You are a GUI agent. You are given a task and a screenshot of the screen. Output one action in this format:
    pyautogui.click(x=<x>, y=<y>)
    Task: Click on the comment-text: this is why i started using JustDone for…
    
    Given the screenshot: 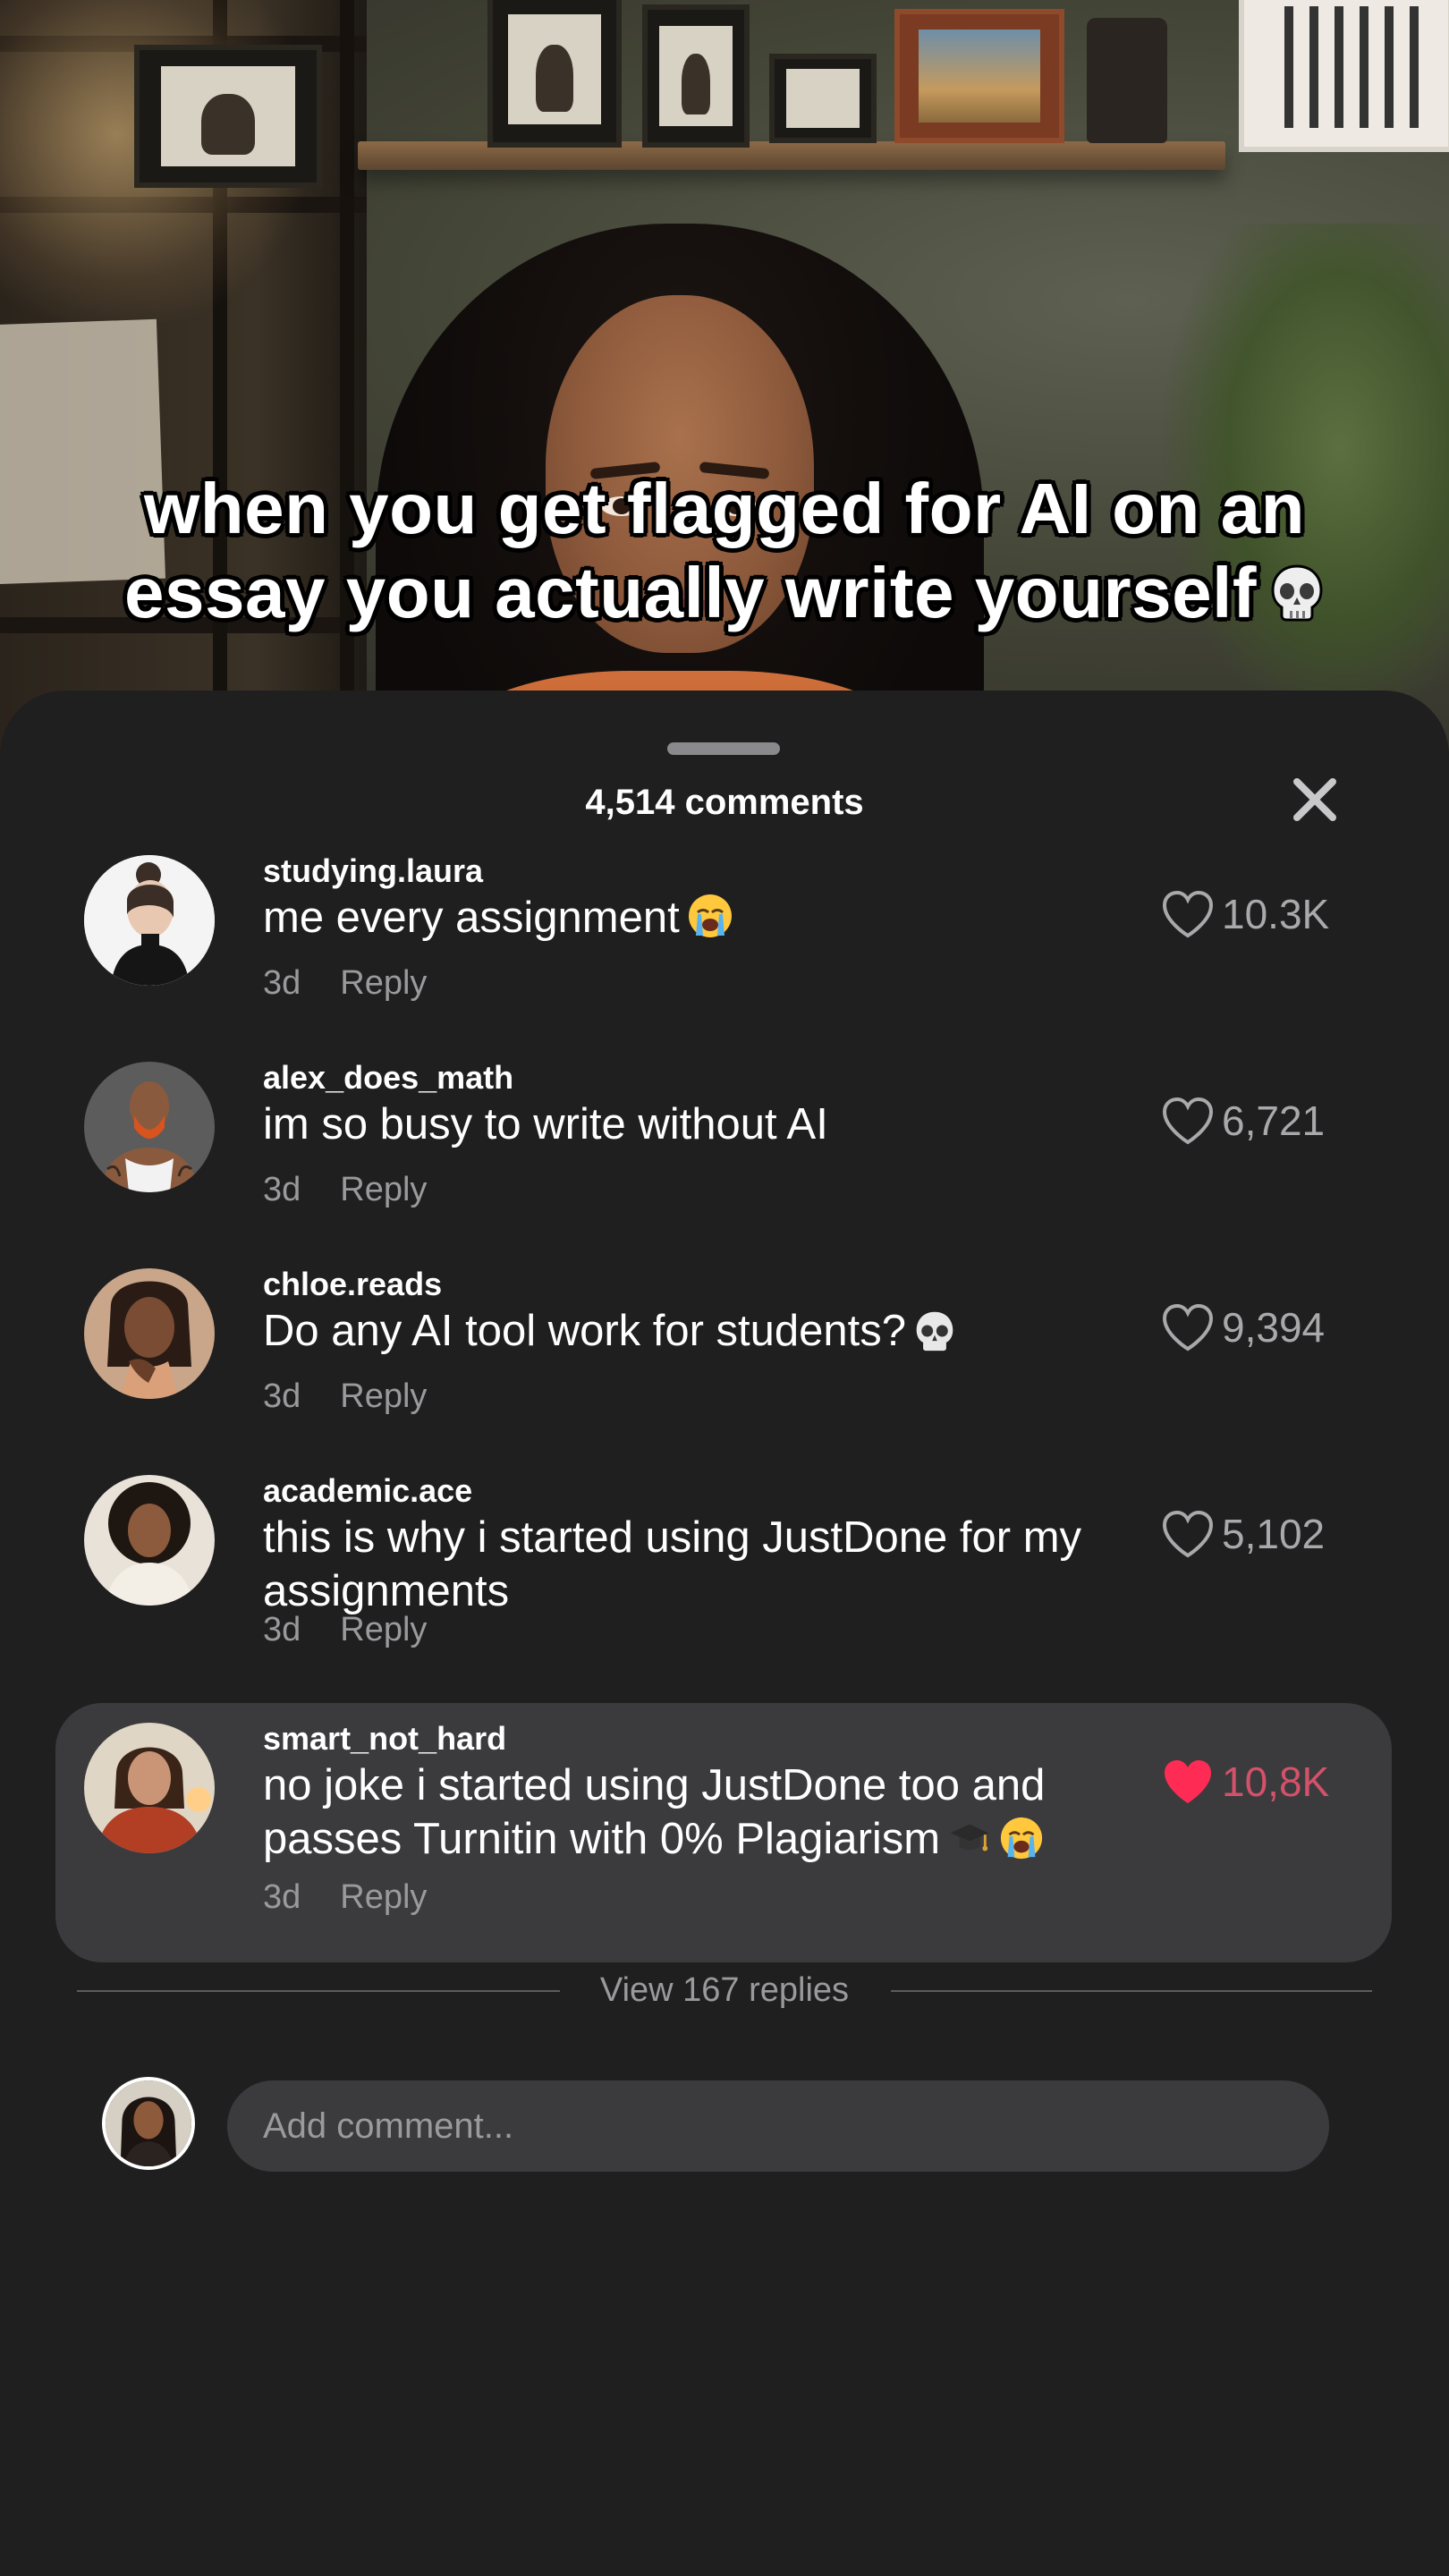 What is the action you would take?
    pyautogui.click(x=672, y=1564)
    